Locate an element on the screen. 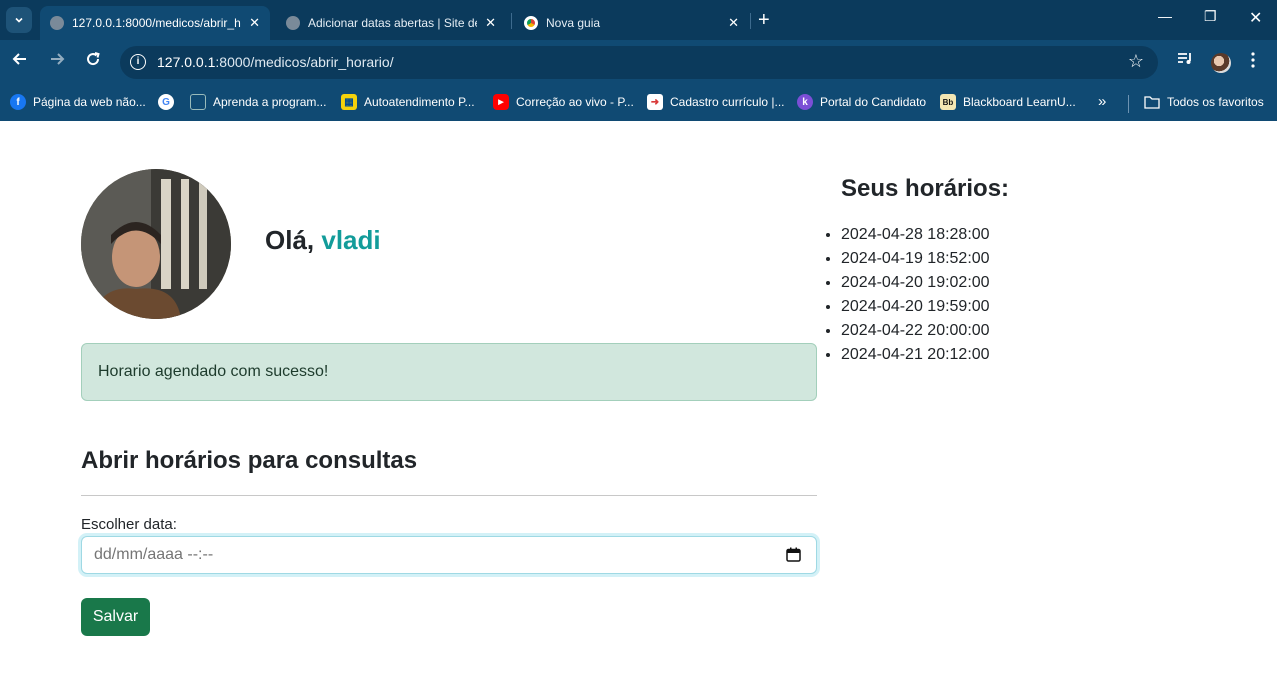  tab-search-button is located at coordinates (19, 20).